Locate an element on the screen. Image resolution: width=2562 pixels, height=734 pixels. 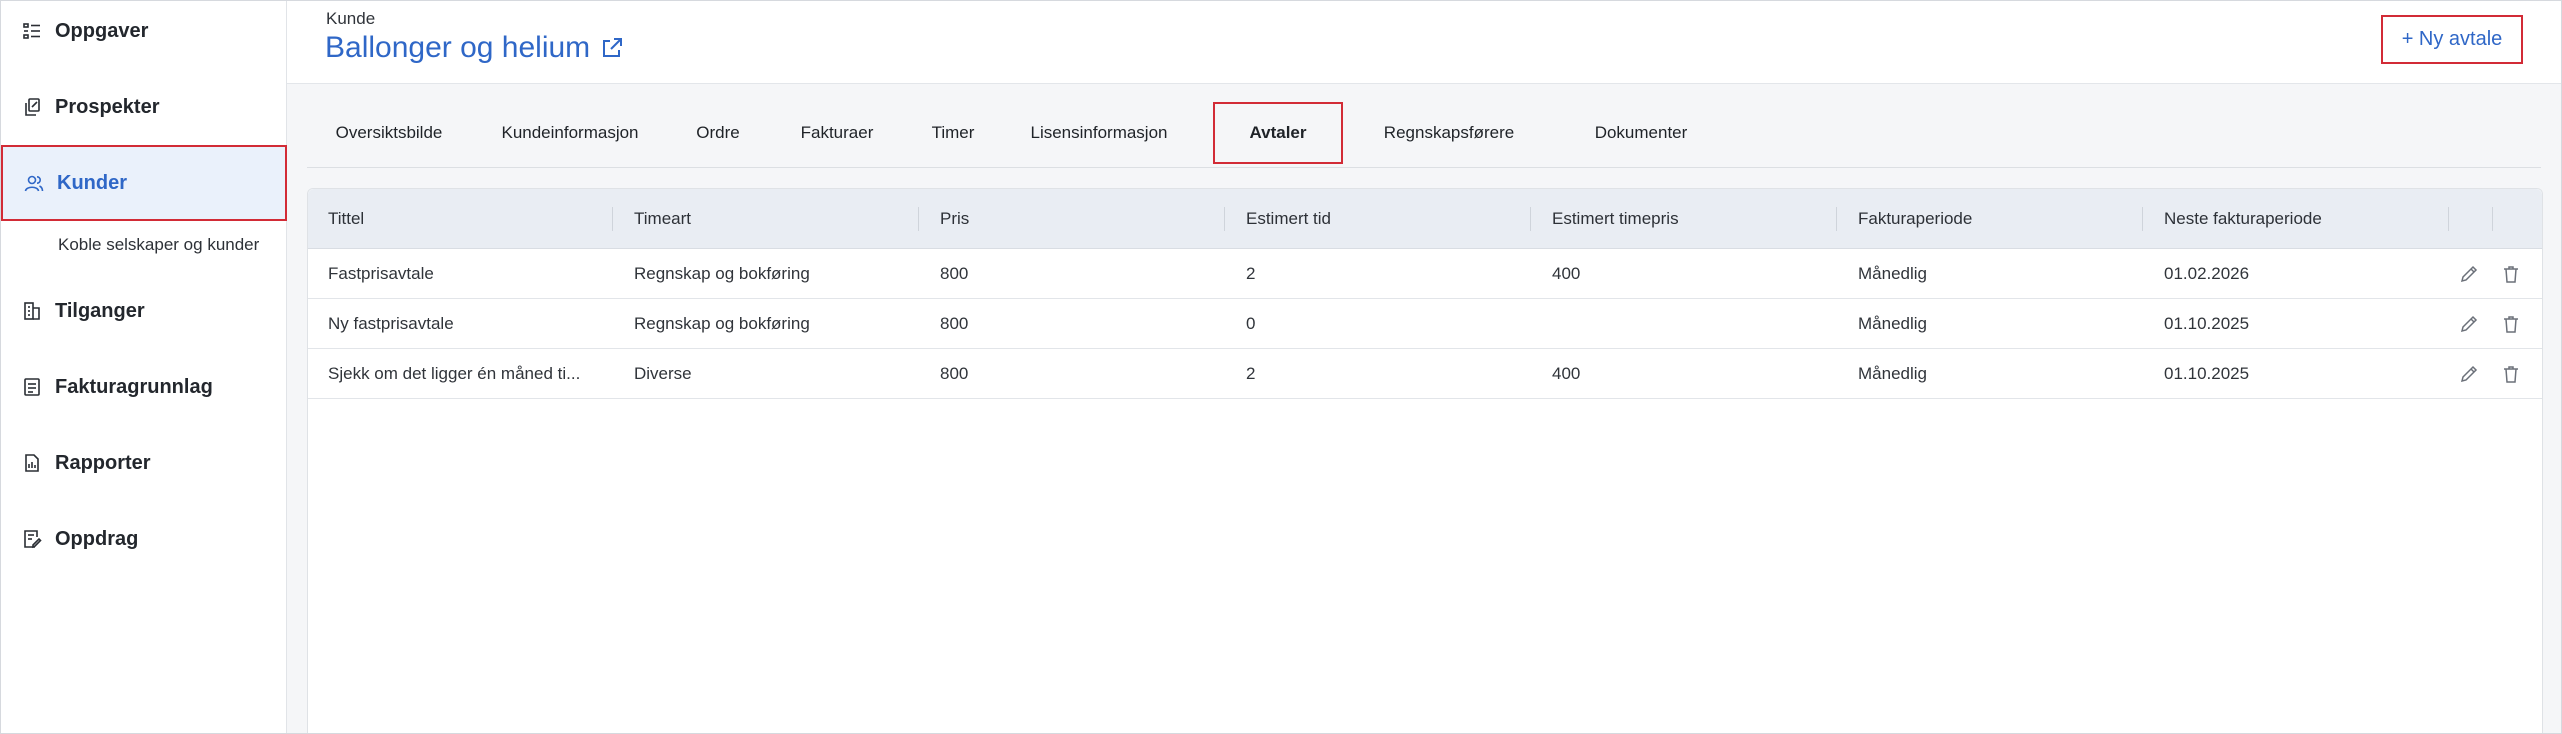
document-icon is located at coordinates (32, 387).